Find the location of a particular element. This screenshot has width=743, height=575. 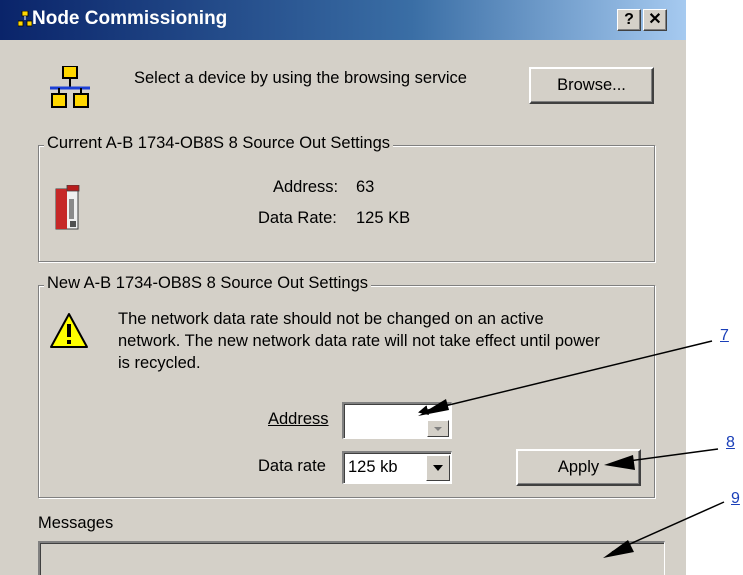

callout-8: 8 is located at coordinates (730, 442).